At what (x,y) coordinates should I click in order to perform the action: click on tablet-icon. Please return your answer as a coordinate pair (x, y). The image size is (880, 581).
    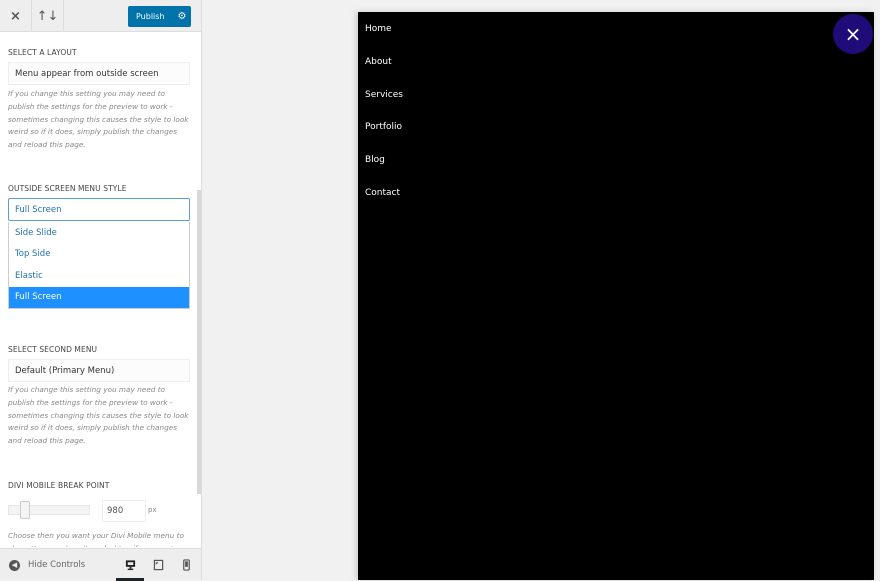
    Looking at the image, I should click on (158, 565).